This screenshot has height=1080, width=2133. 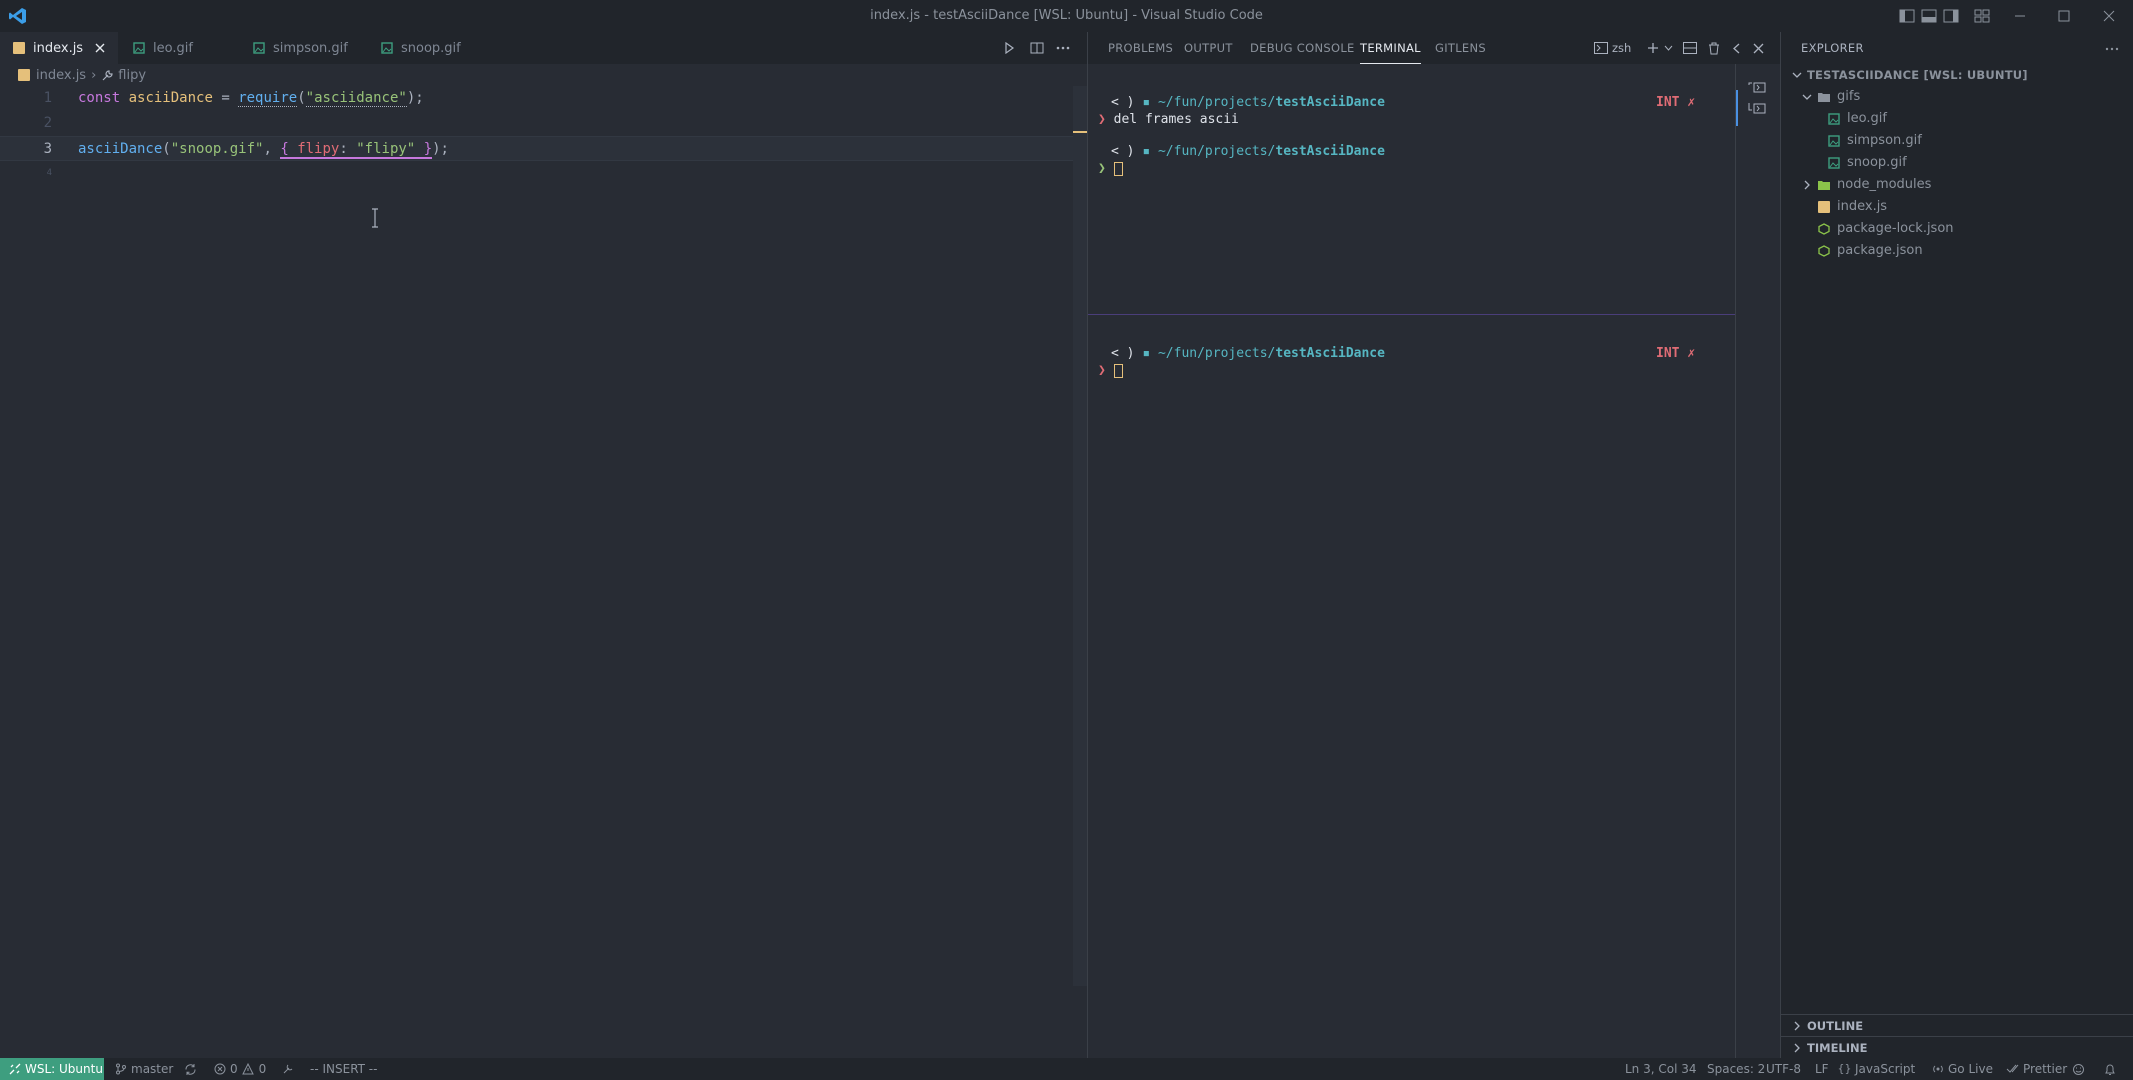 I want to click on indentation: Spaces: 2, so click(x=1736, y=1069).